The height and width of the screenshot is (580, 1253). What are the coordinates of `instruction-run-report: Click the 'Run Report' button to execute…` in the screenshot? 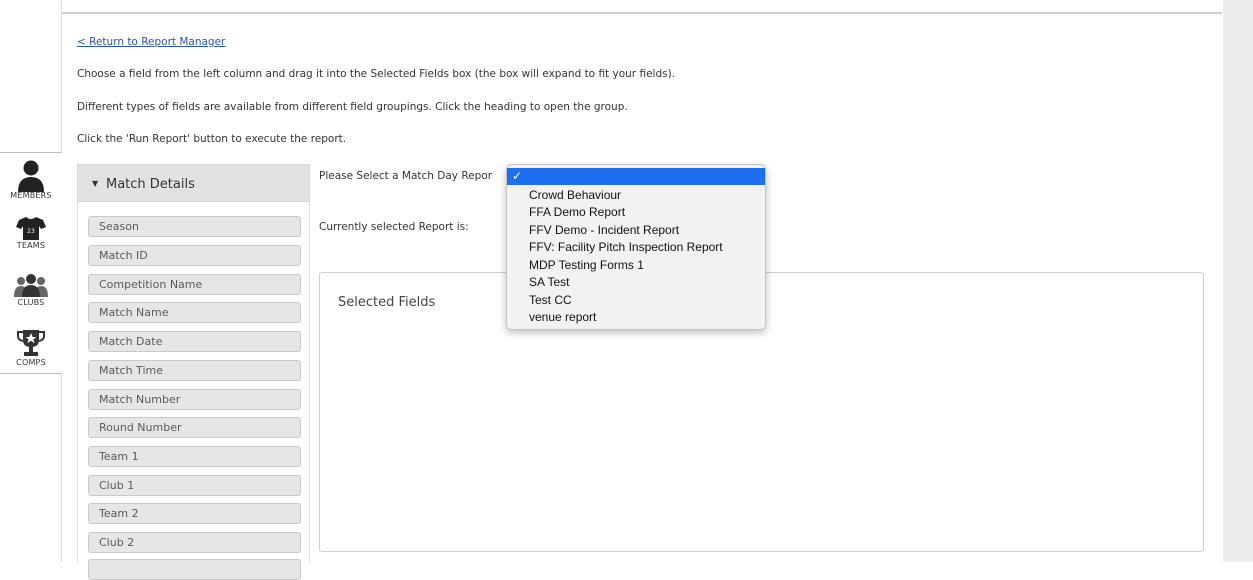 It's located at (212, 139).